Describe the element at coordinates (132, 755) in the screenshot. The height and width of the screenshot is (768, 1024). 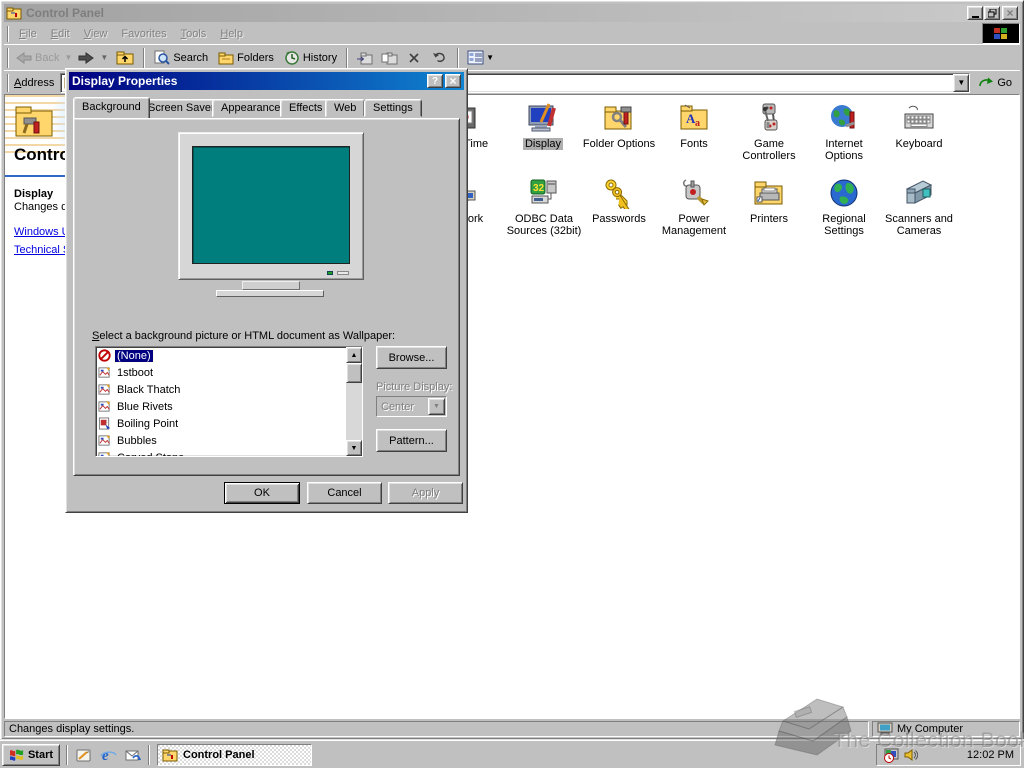
I see `quicklaunch-outlook-express` at that location.